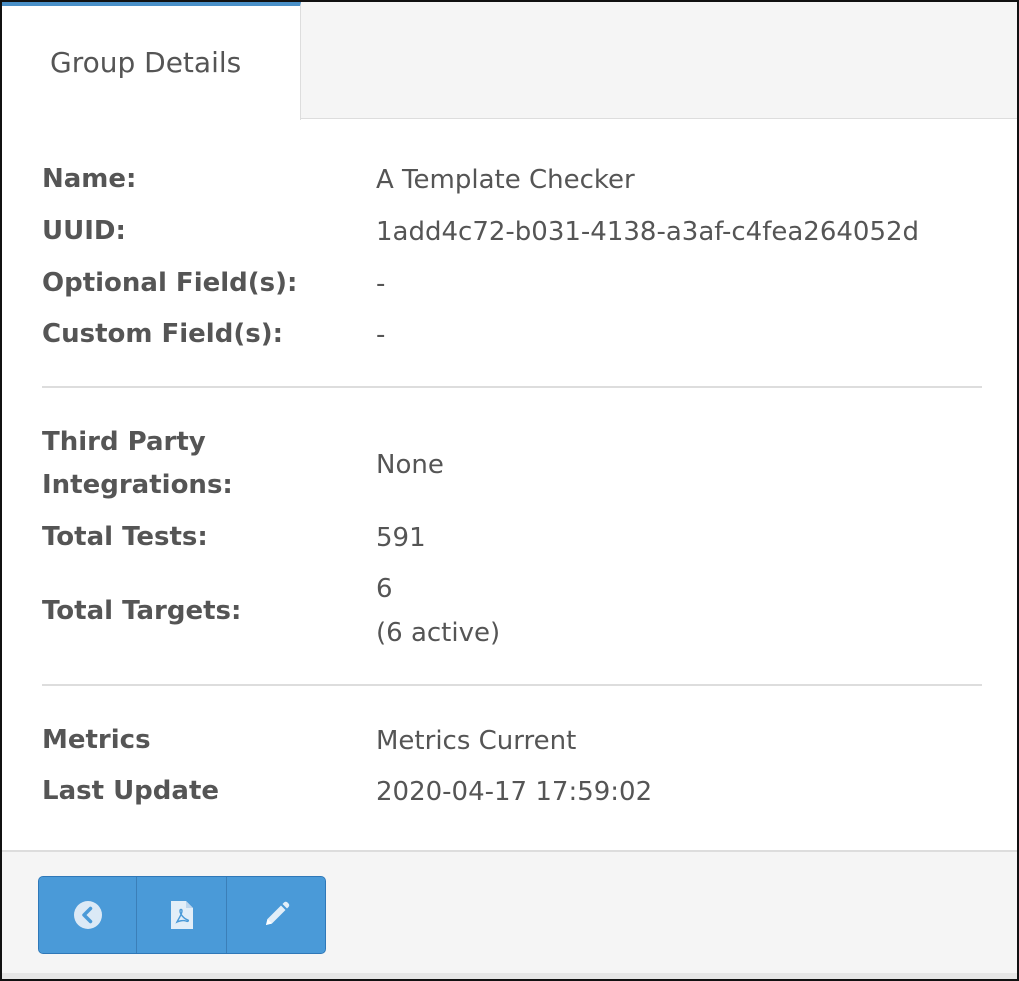 This screenshot has width=1019, height=981. What do you see at coordinates (505, 180) in the screenshot?
I see `name-value: A Template Checker` at bounding box center [505, 180].